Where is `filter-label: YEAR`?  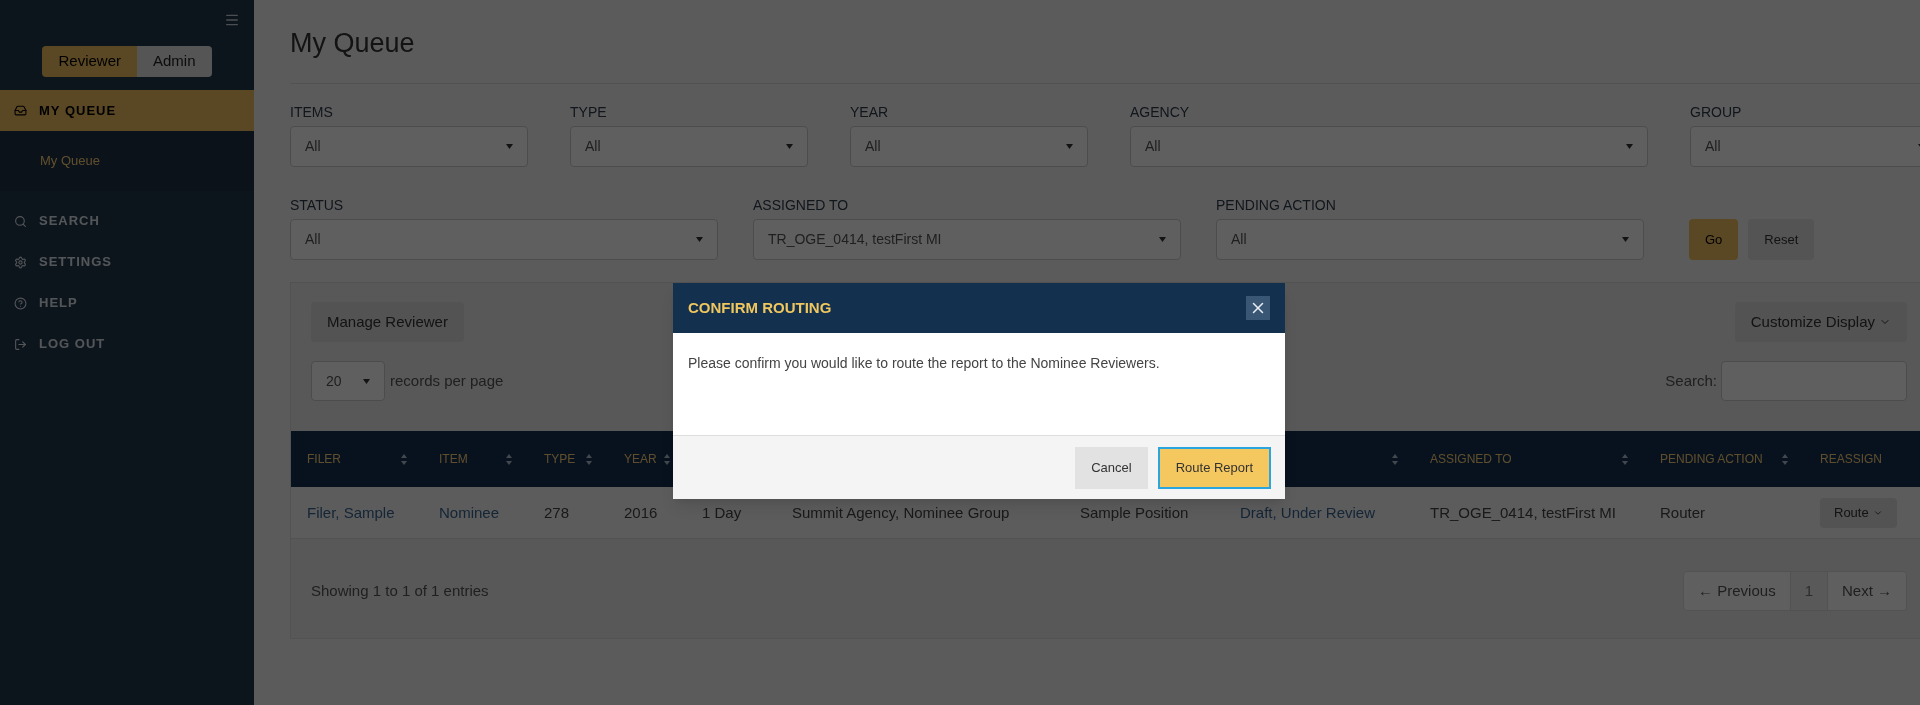
filter-label: YEAR is located at coordinates (870, 112).